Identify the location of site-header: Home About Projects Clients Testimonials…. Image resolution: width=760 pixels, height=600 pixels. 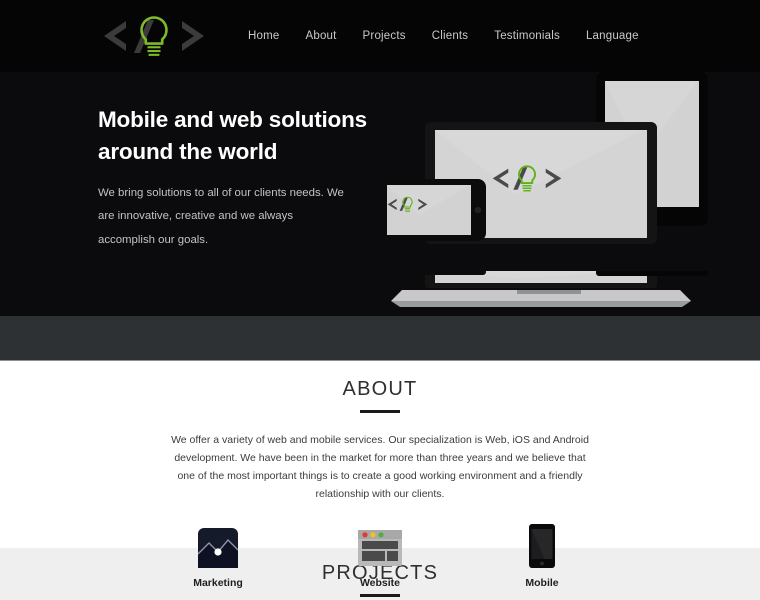
(380, 36).